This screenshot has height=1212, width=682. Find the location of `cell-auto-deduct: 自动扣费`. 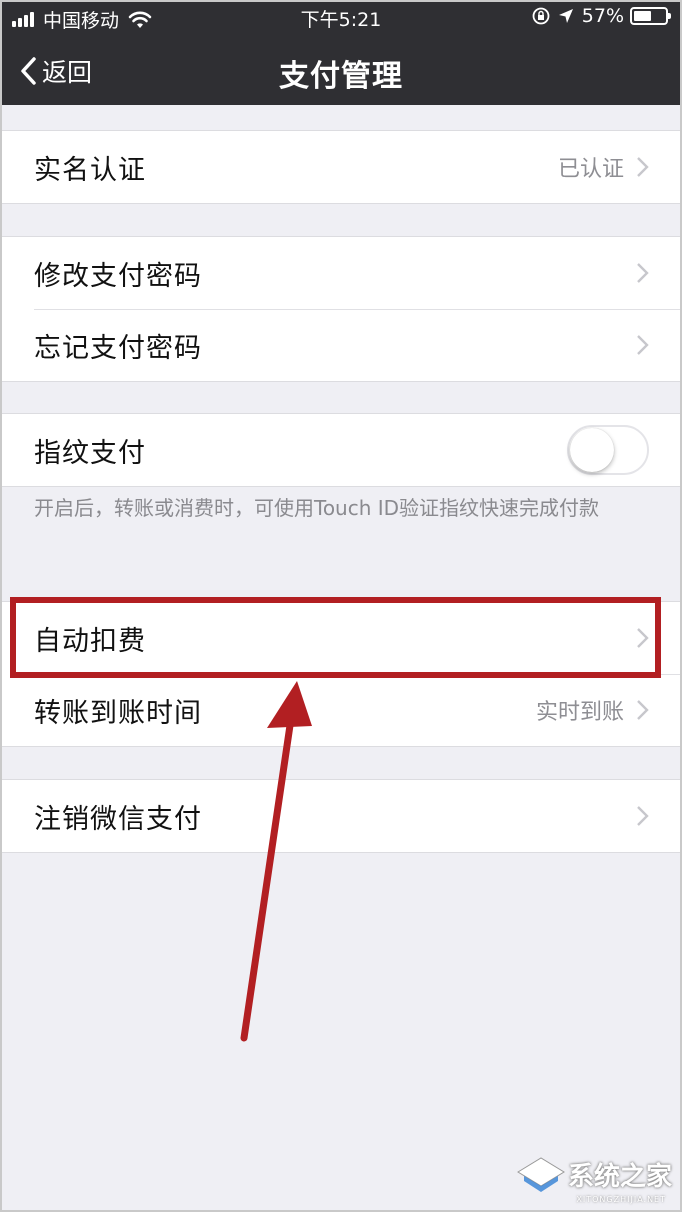

cell-auto-deduct: 自动扣费 is located at coordinates (341, 638).